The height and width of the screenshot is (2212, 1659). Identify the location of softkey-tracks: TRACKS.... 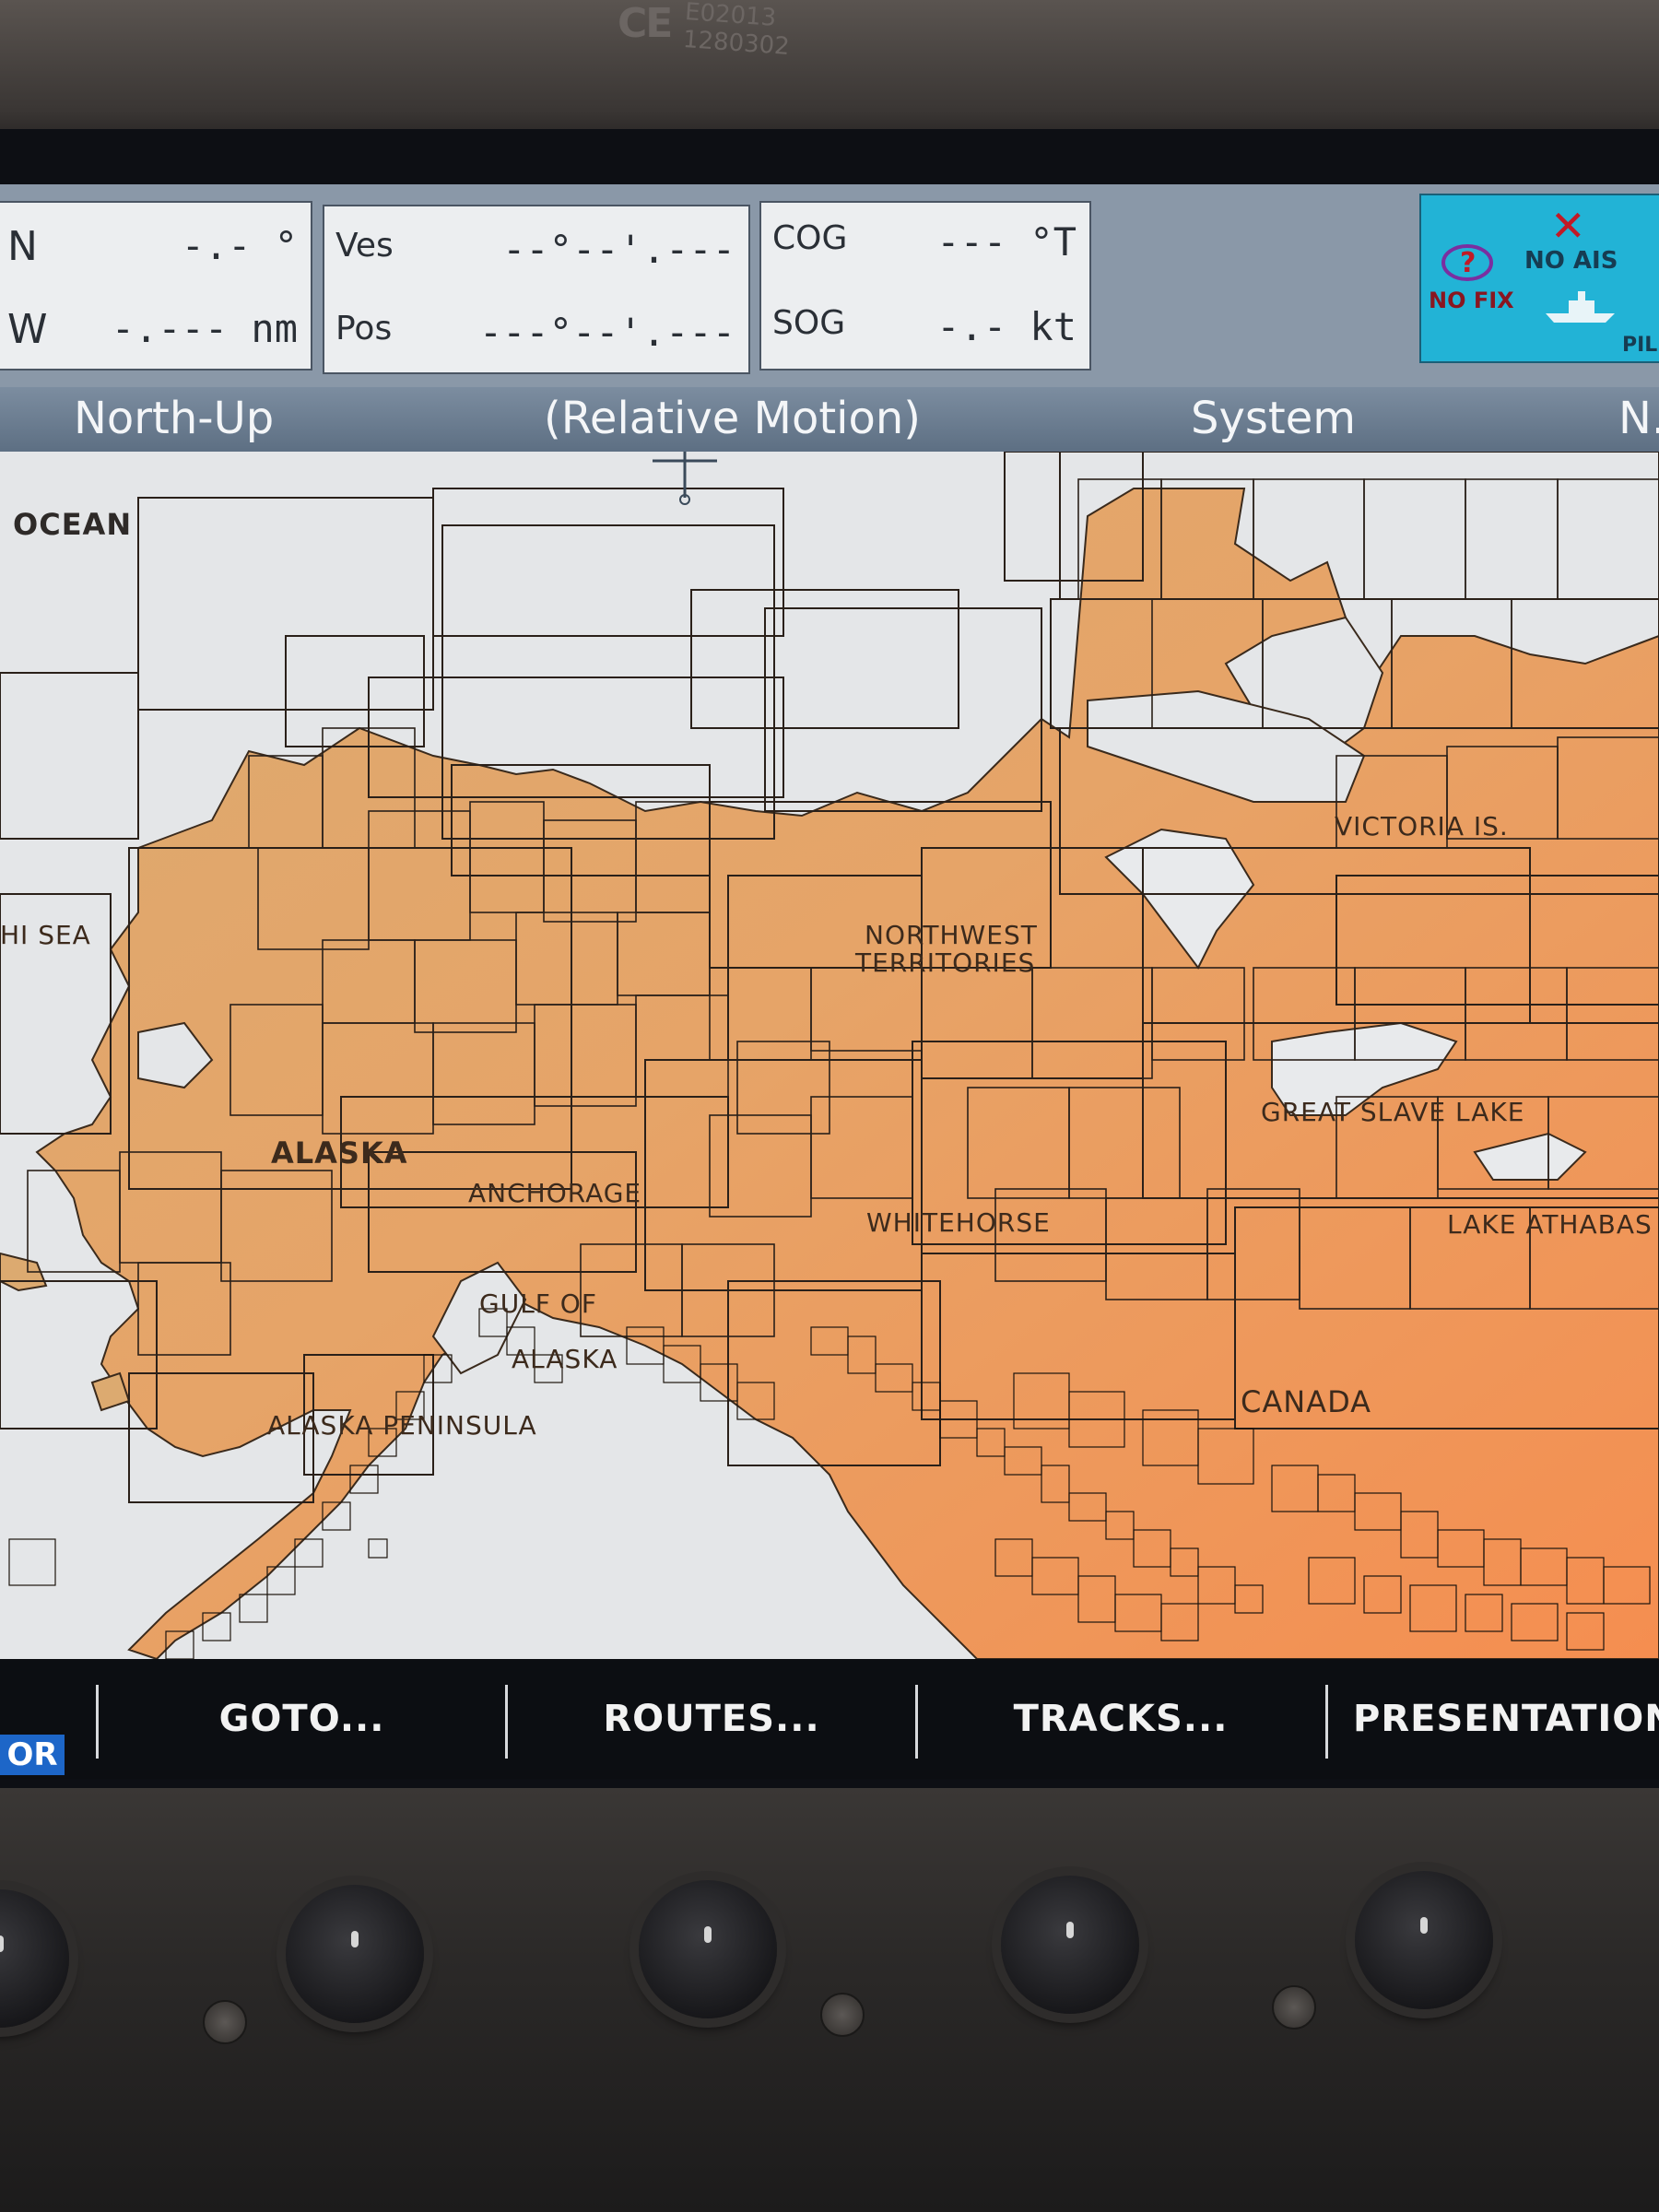
(1121, 1719).